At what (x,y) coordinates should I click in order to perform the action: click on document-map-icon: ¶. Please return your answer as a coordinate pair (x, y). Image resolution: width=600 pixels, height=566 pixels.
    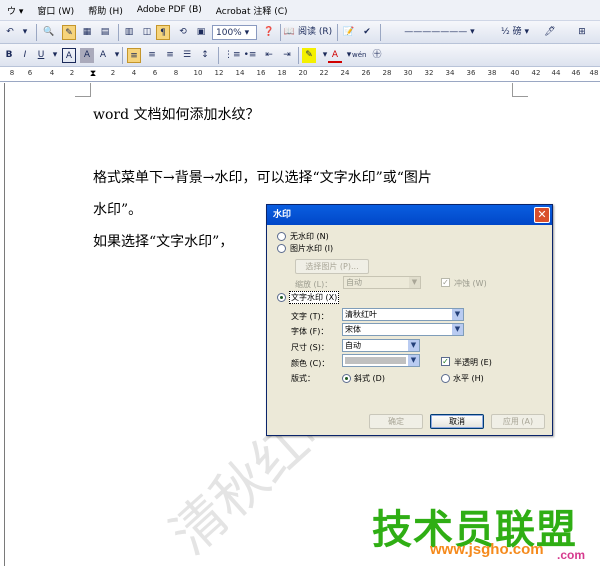
    Looking at the image, I should click on (163, 32).